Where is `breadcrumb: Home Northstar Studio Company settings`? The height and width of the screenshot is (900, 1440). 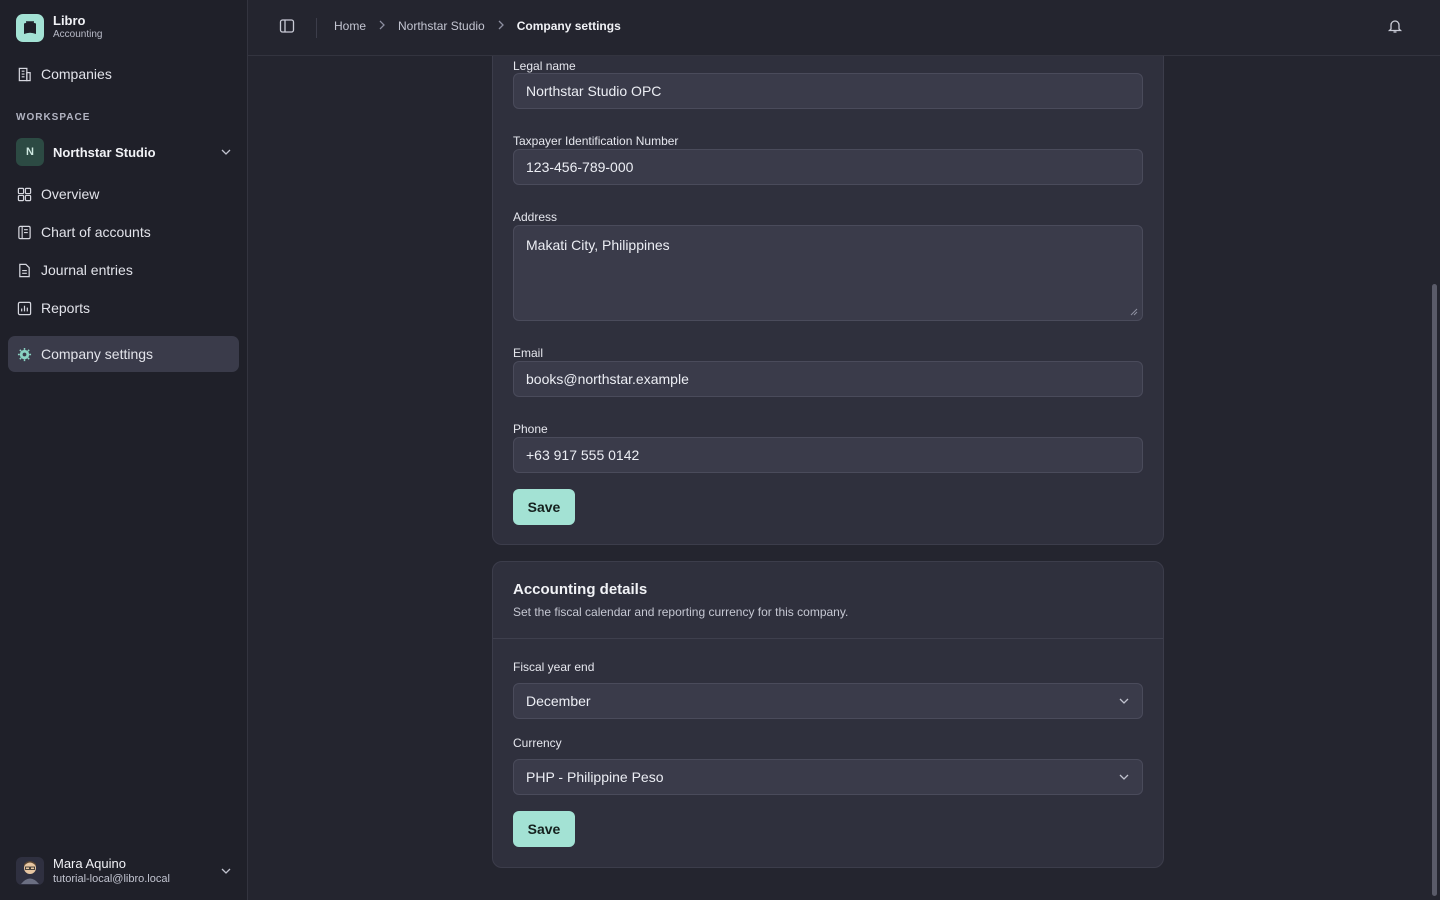 breadcrumb: Home Northstar Studio Company settings is located at coordinates (477, 26).